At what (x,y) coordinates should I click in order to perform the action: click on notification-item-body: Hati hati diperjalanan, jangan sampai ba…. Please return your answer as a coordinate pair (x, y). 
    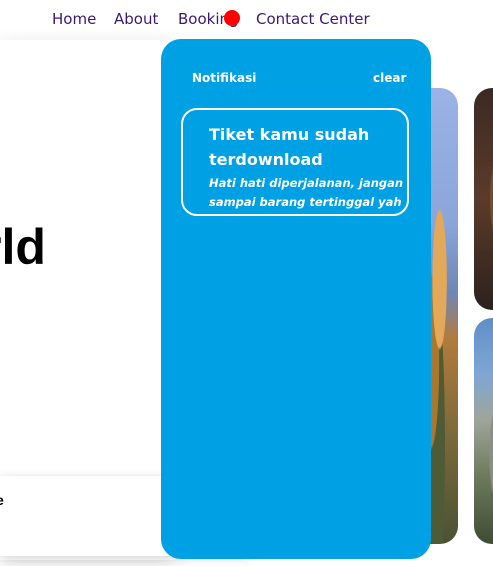
    Looking at the image, I should click on (306, 192).